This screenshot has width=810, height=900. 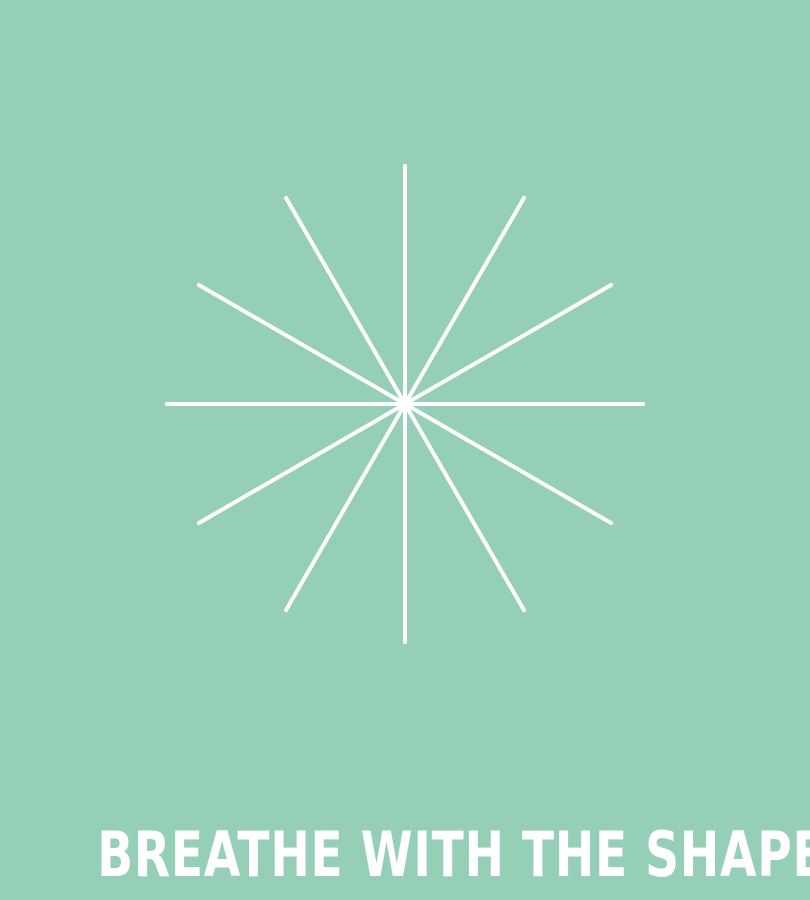 I want to click on starburst-center, so click(x=405, y=404).